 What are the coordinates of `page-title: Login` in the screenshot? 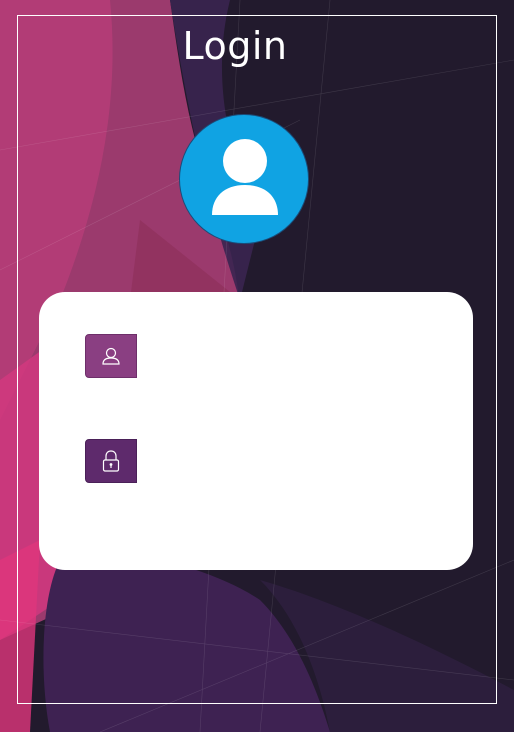 It's located at (235, 46).